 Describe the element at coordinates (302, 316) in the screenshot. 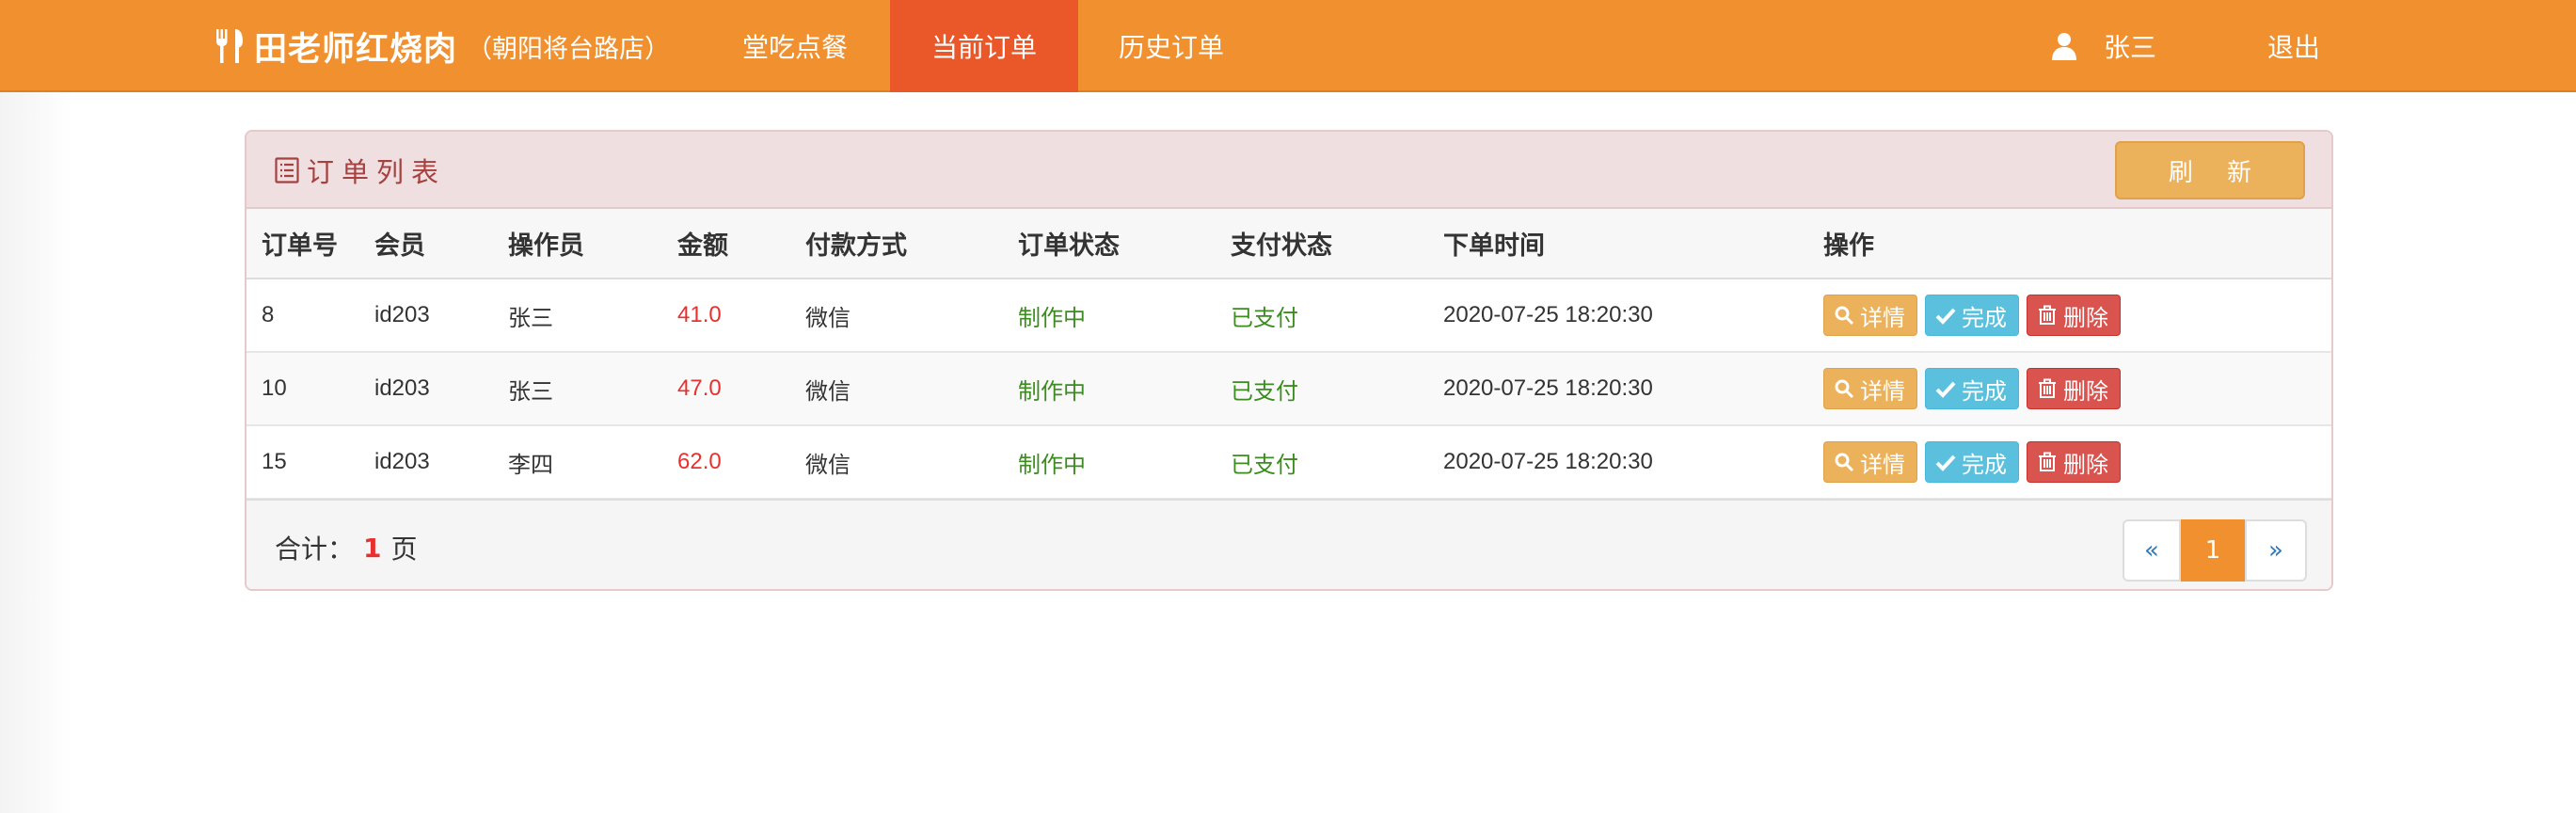

I see `cell-order-id: 8` at that location.